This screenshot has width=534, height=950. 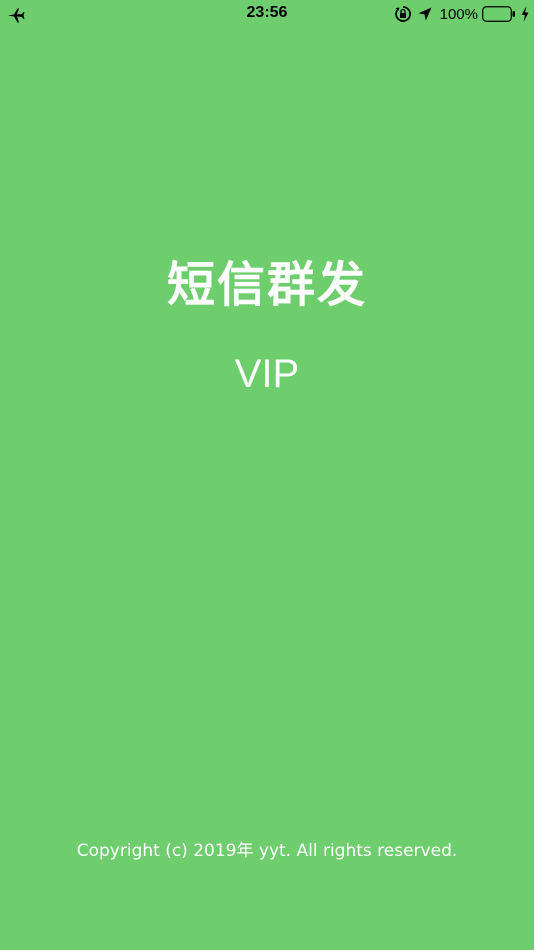 I want to click on status-bar: 23:56 100%, so click(x=267, y=15).